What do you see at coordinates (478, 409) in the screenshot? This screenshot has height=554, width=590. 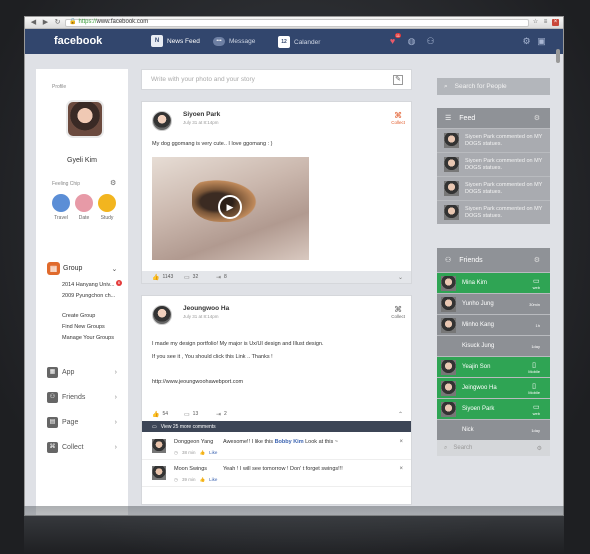 I see `friend-name: Siyoen Park` at bounding box center [478, 409].